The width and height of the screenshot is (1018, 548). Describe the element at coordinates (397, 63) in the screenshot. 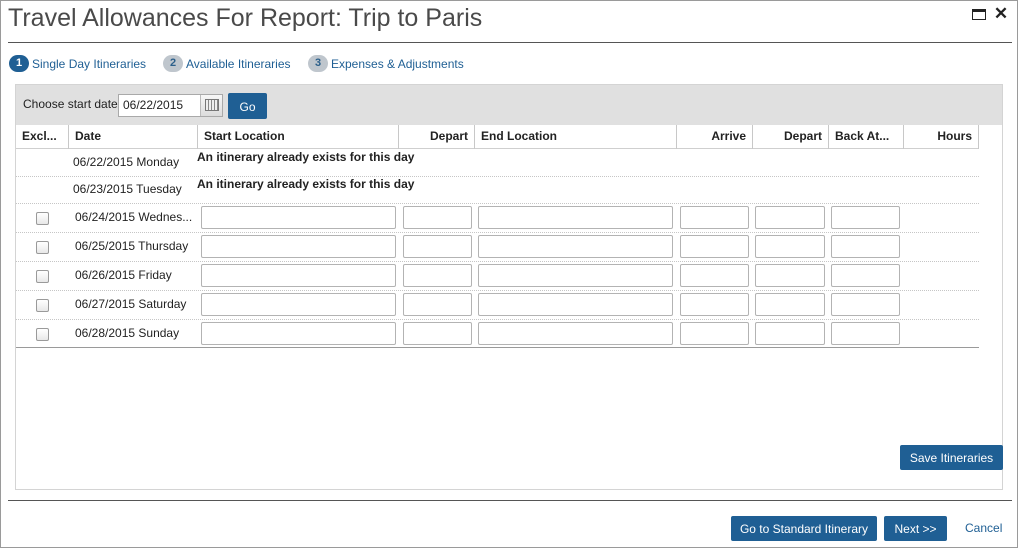

I see `step-label: Expenses & Adjustments` at that location.